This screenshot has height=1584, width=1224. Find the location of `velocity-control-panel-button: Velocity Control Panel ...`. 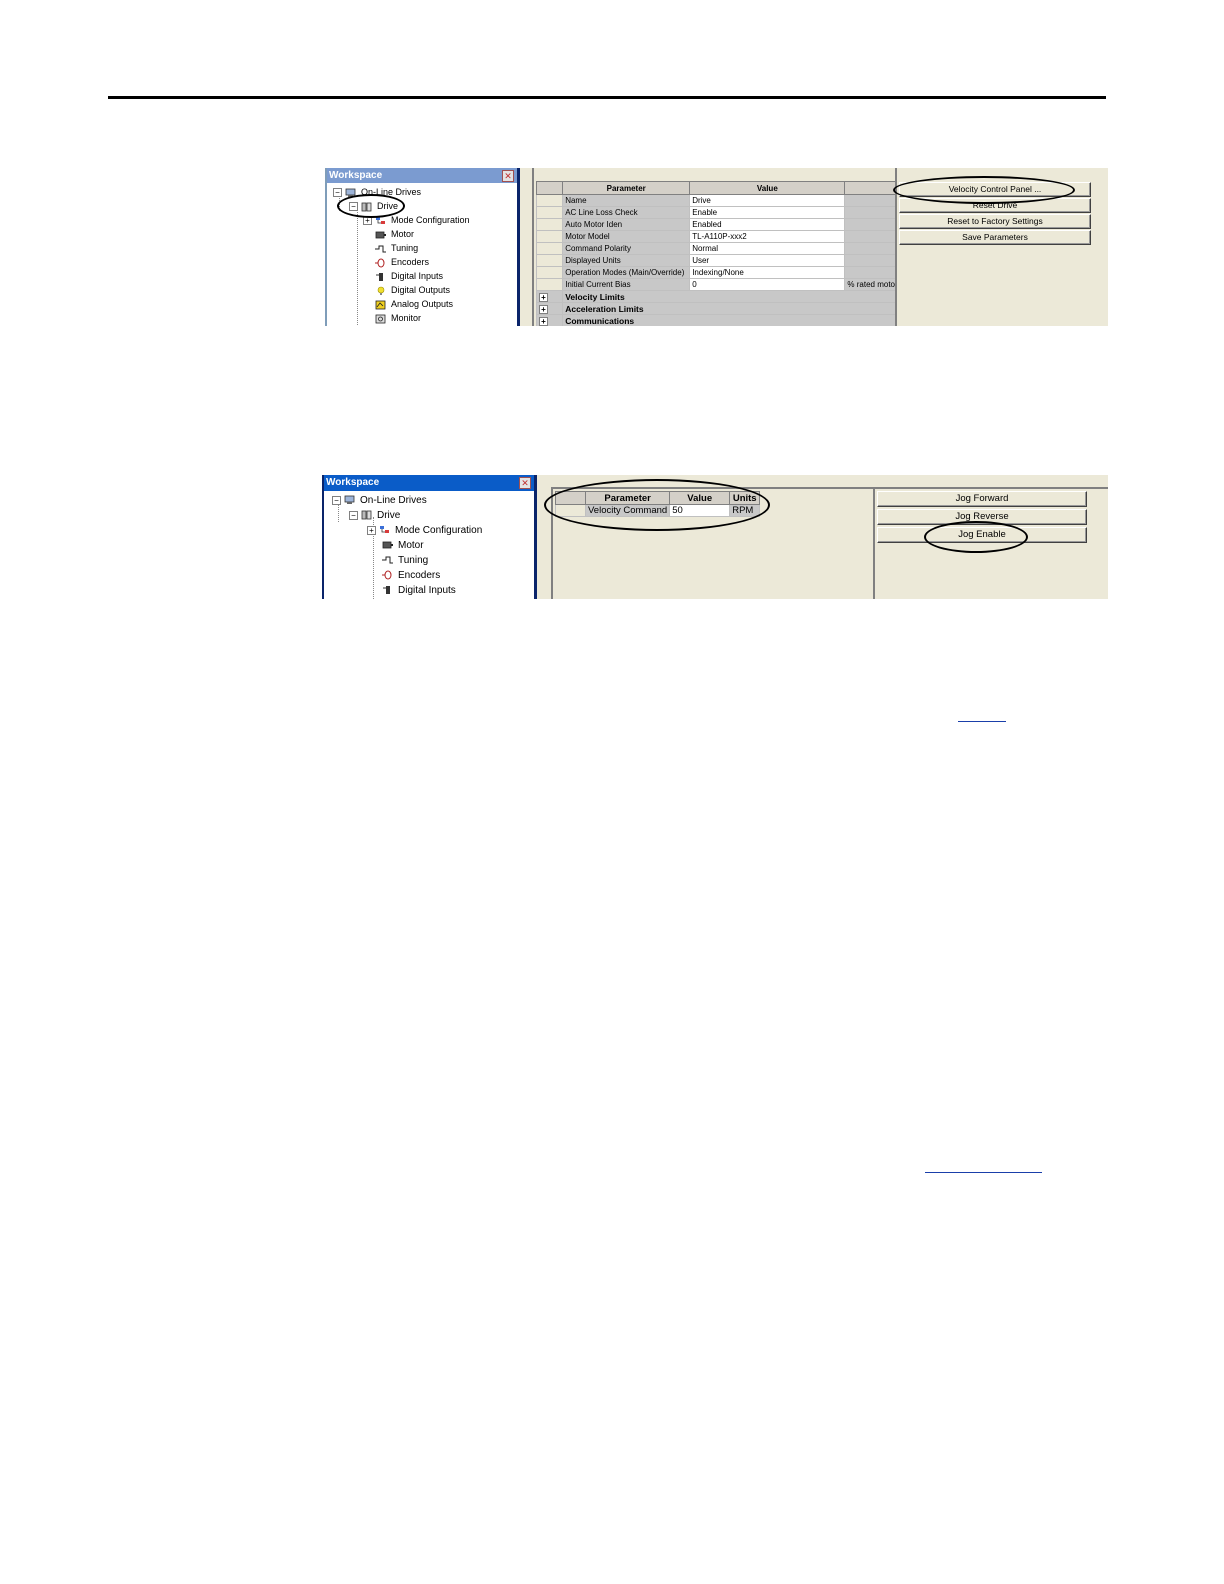

velocity-control-panel-button: Velocity Control Panel ... is located at coordinates (995, 189).